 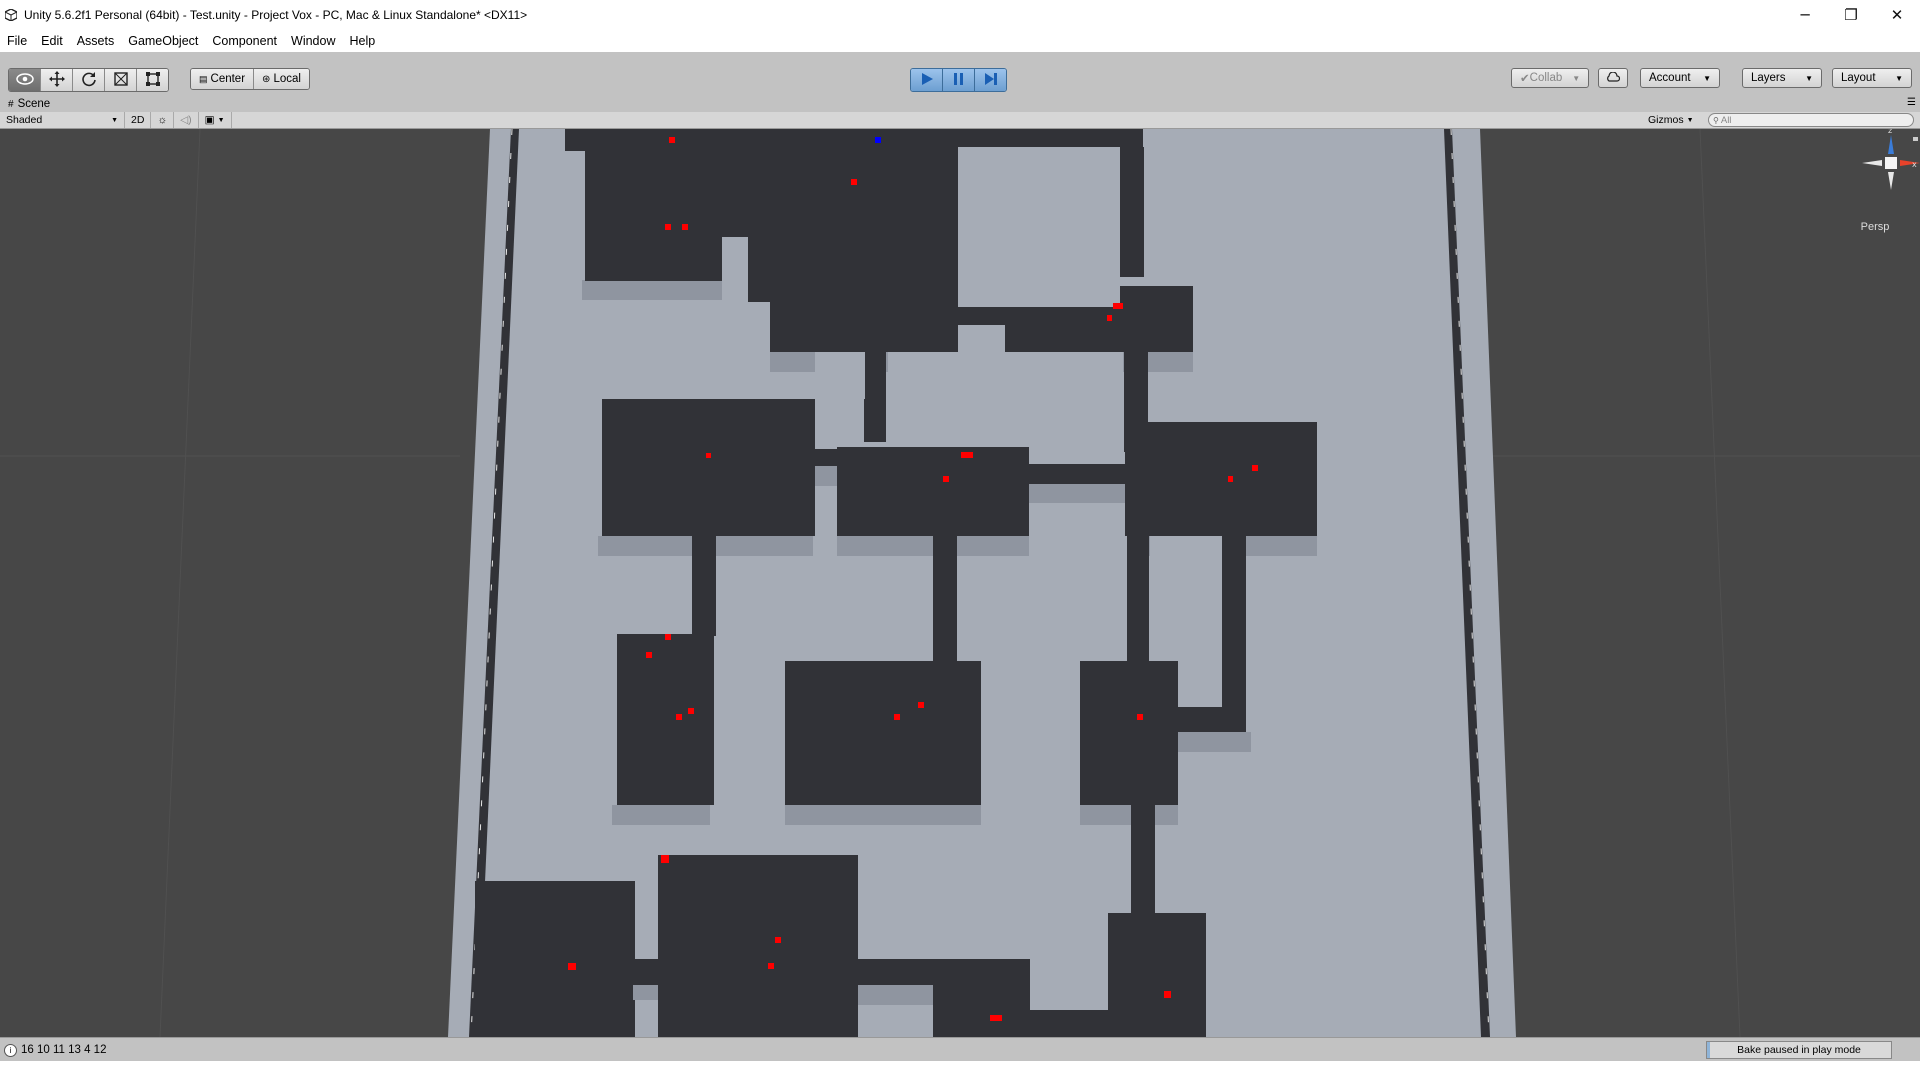 What do you see at coordinates (1851, 15) in the screenshot?
I see `restore-button: ❐` at bounding box center [1851, 15].